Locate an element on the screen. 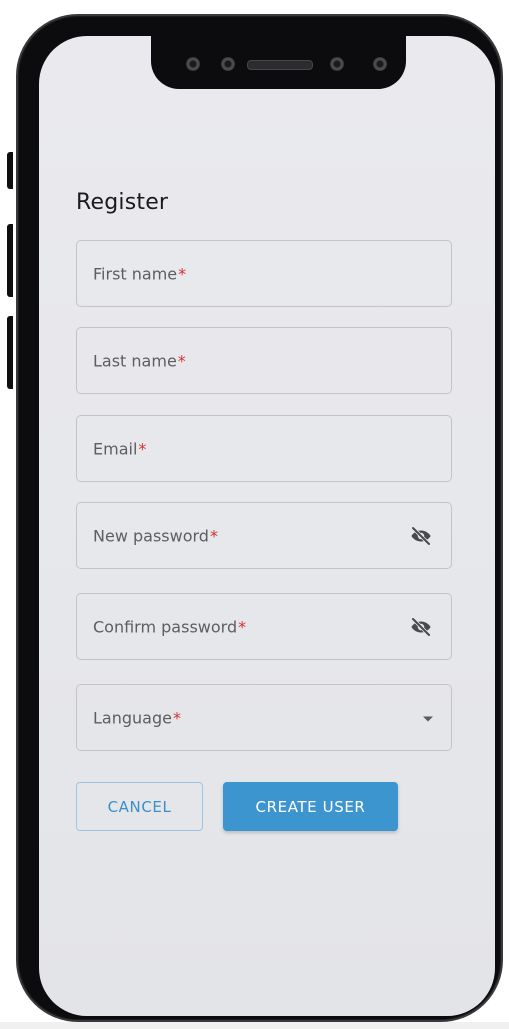 Image resolution: width=509 pixels, height=1029 pixels. email-label: Email* is located at coordinates (120, 448).